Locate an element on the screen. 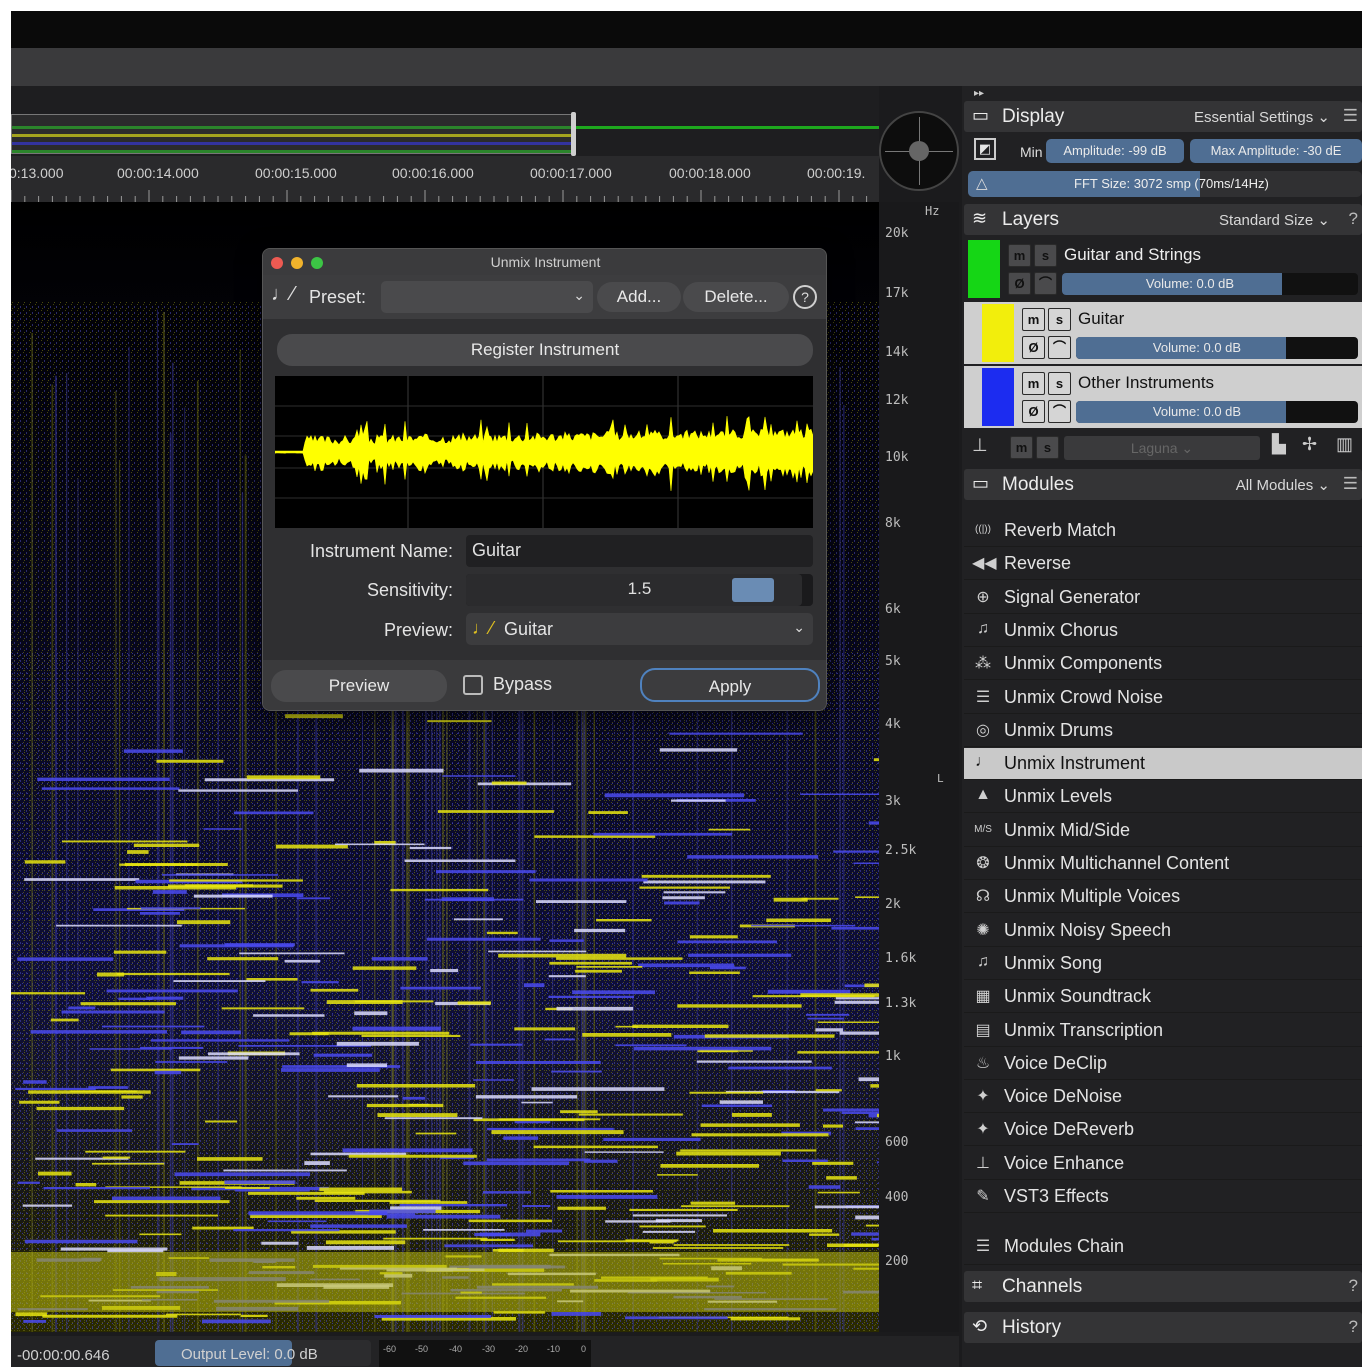 This screenshot has width=1362, height=1367. module-label: Unmix Multichannel Content is located at coordinates (1117, 863).